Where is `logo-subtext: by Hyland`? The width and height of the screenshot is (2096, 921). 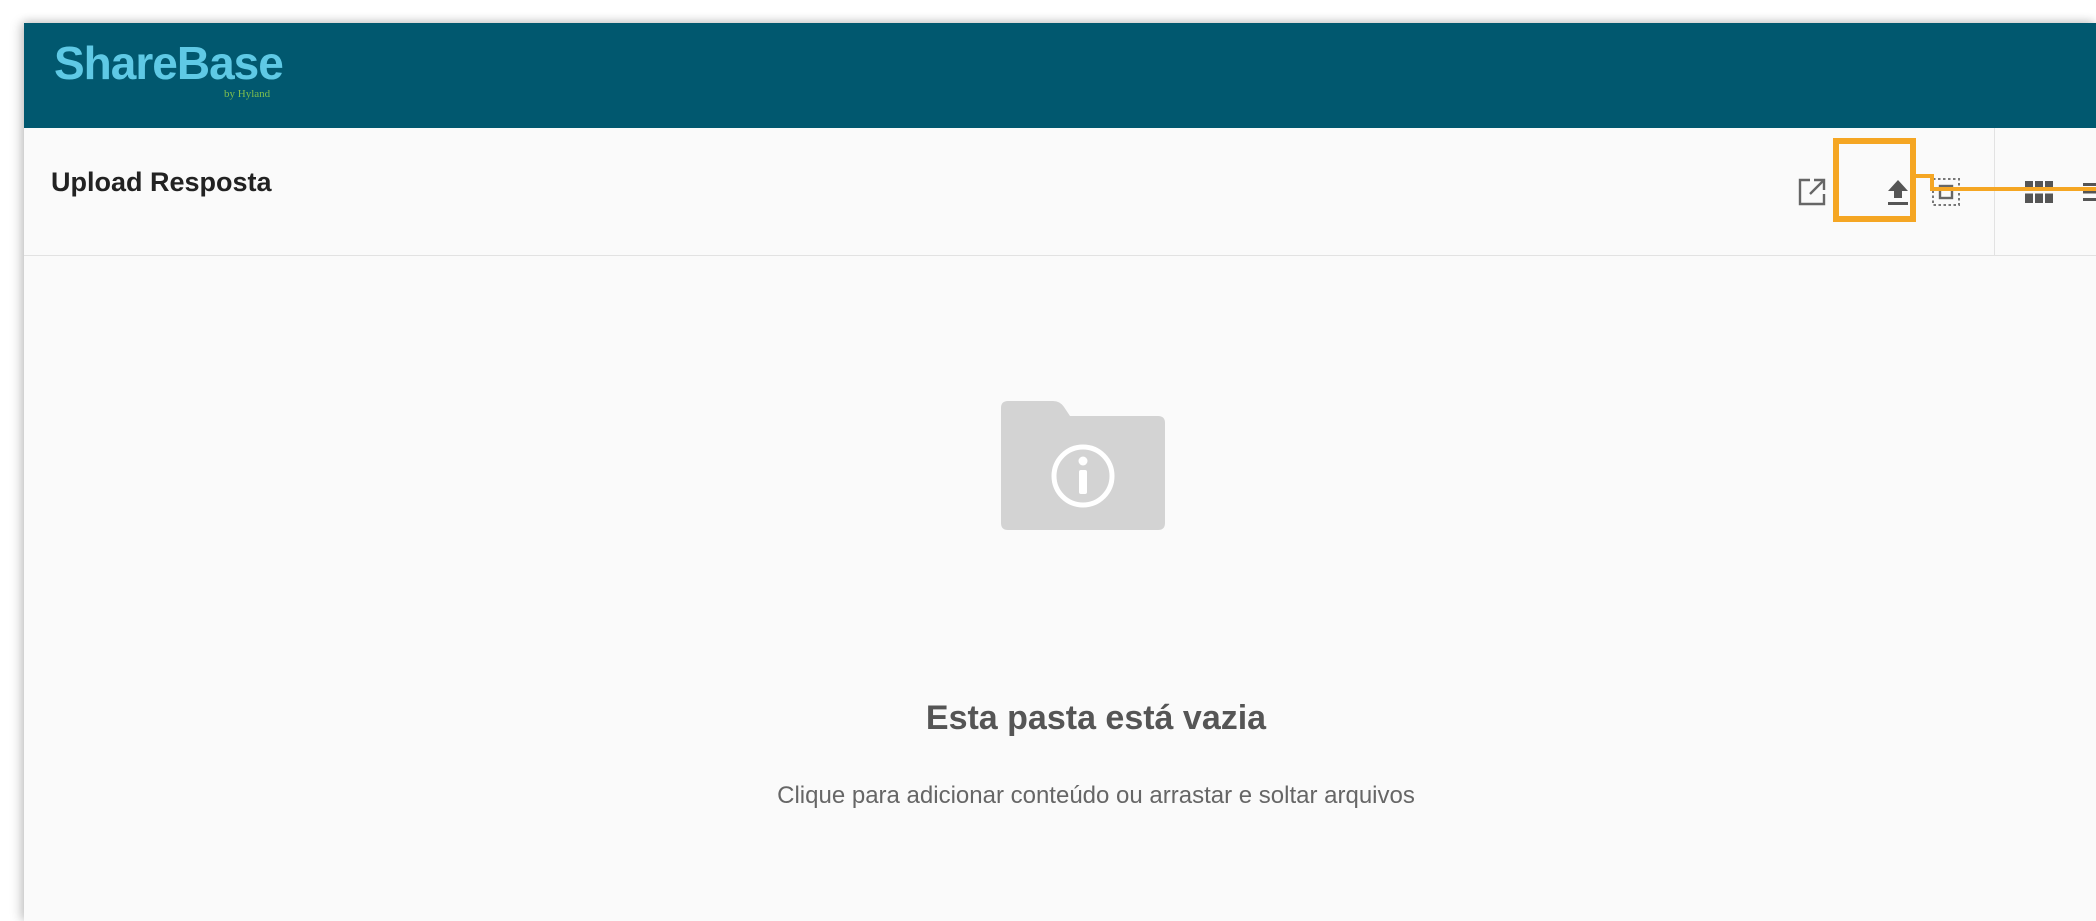 logo-subtext: by Hyland is located at coordinates (247, 94).